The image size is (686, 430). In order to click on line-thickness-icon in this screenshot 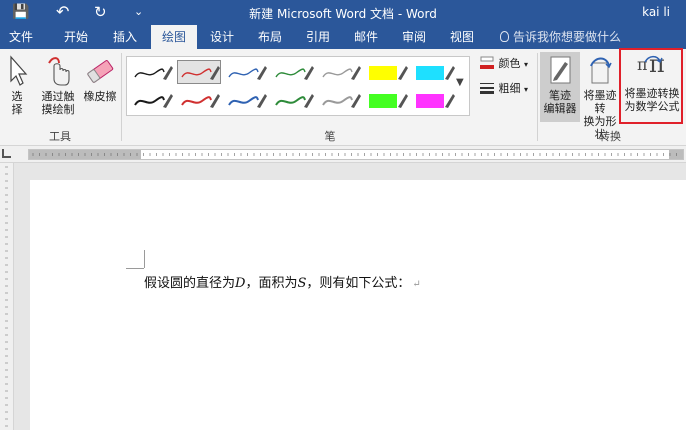, I will do `click(487, 88)`.